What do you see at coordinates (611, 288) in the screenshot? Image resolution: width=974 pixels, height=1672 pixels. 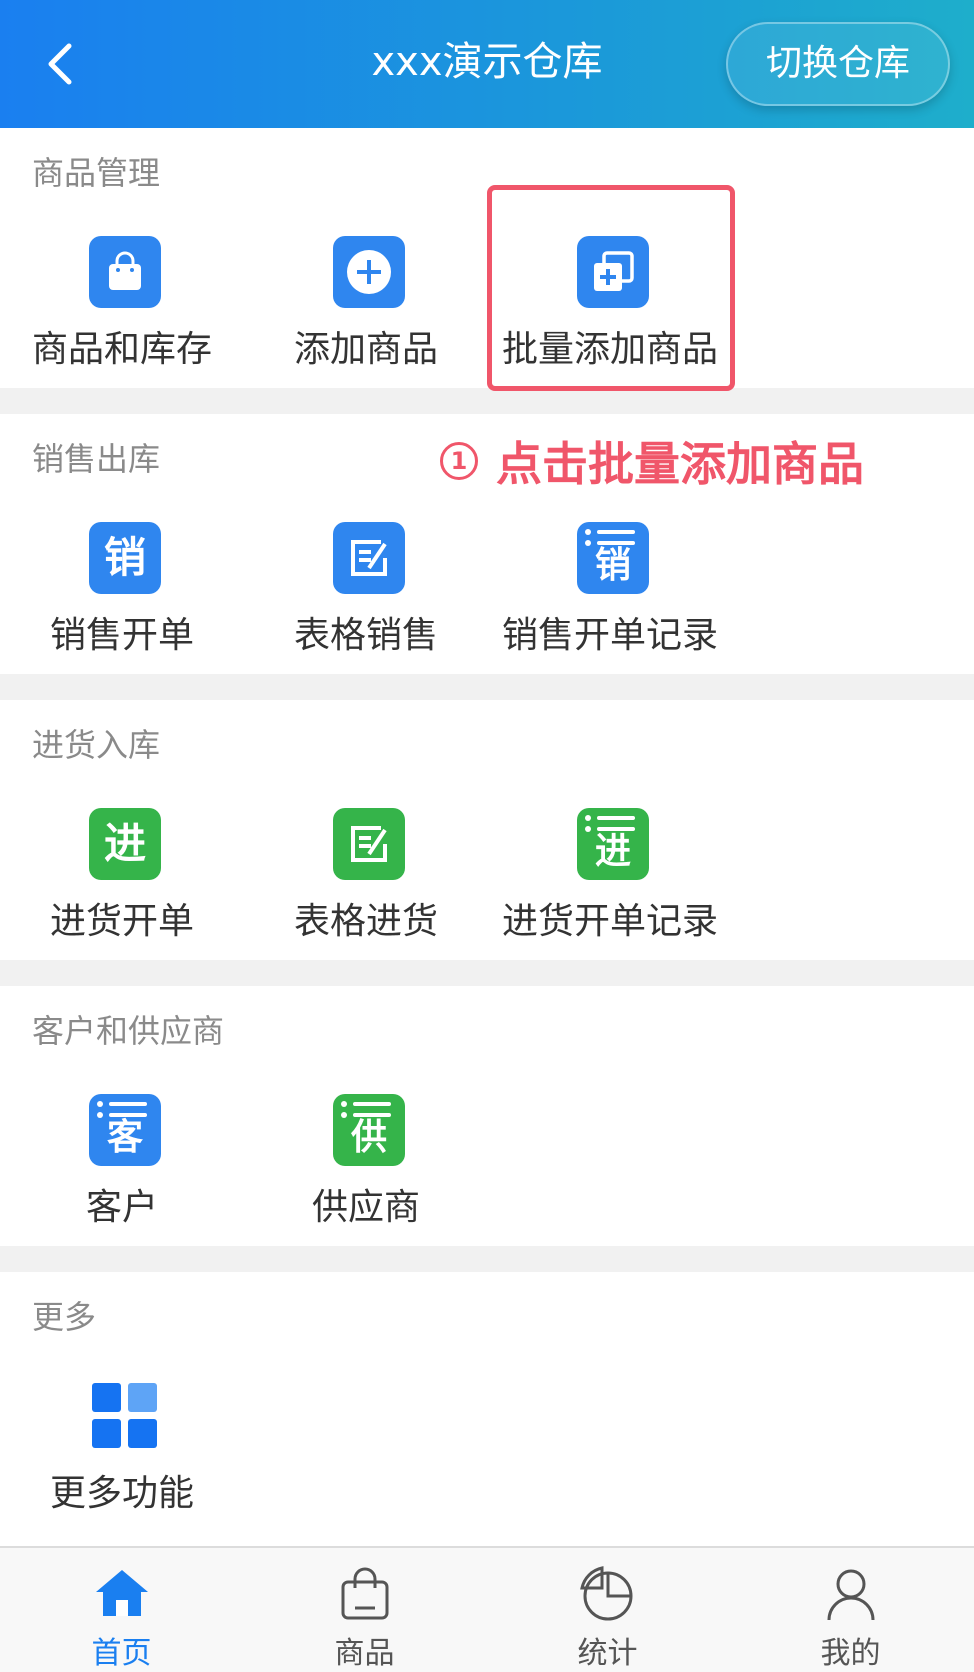 I see `highlight-box` at bounding box center [611, 288].